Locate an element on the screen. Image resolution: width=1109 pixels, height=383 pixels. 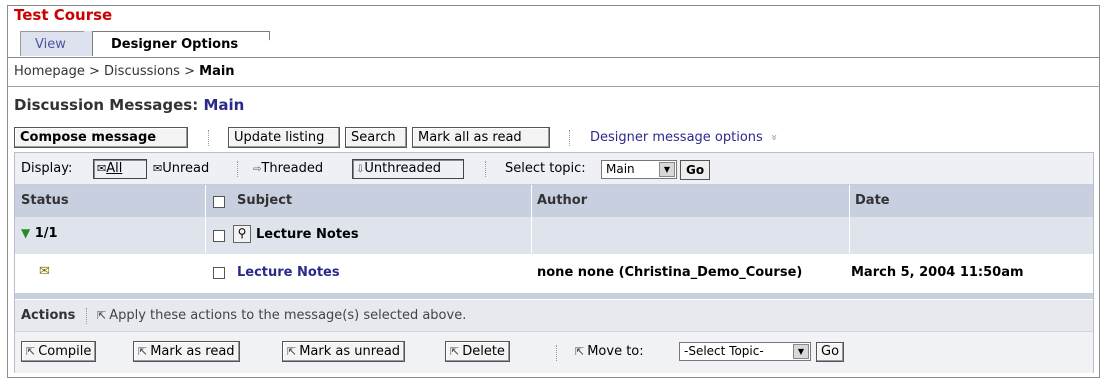
move-to-text: Move to: is located at coordinates (615, 351).